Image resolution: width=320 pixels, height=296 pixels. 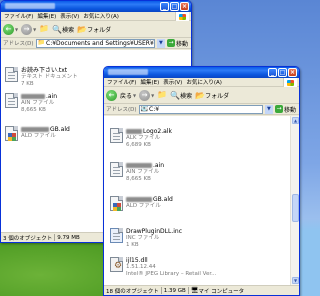 I want to click on scroll-down-icon: ▼, so click(x=295, y=280).